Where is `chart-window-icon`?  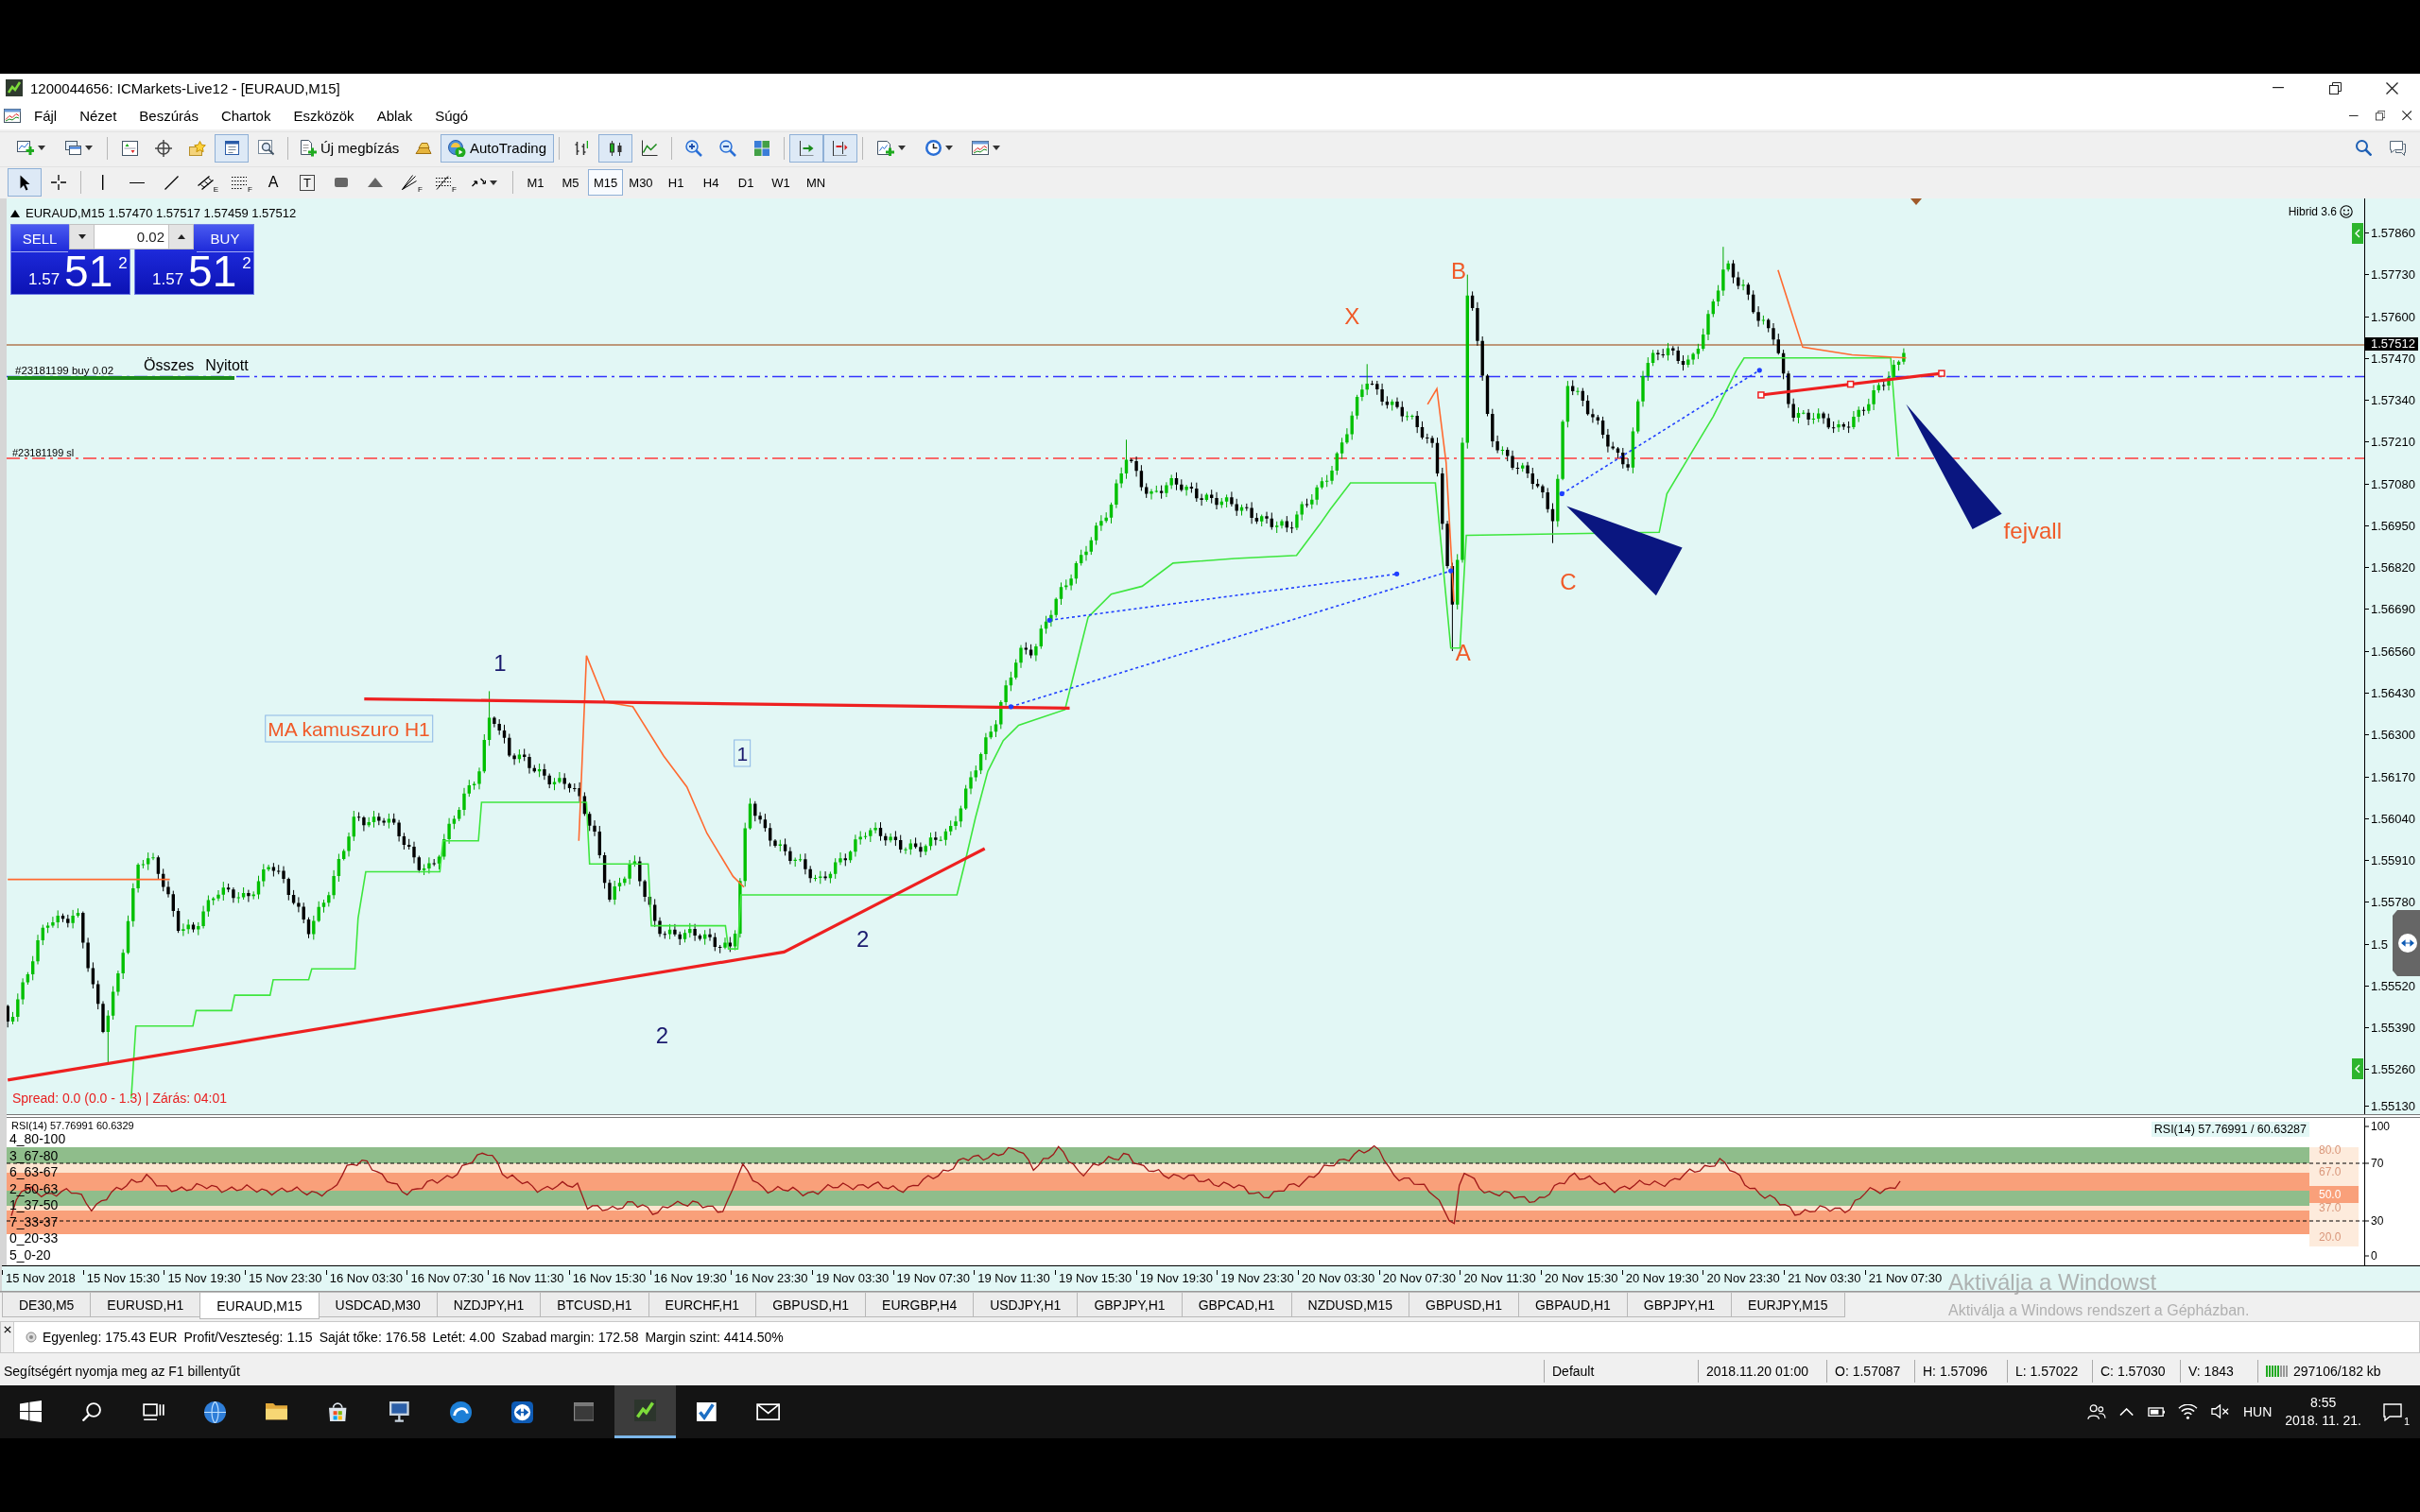 chart-window-icon is located at coordinates (12, 116).